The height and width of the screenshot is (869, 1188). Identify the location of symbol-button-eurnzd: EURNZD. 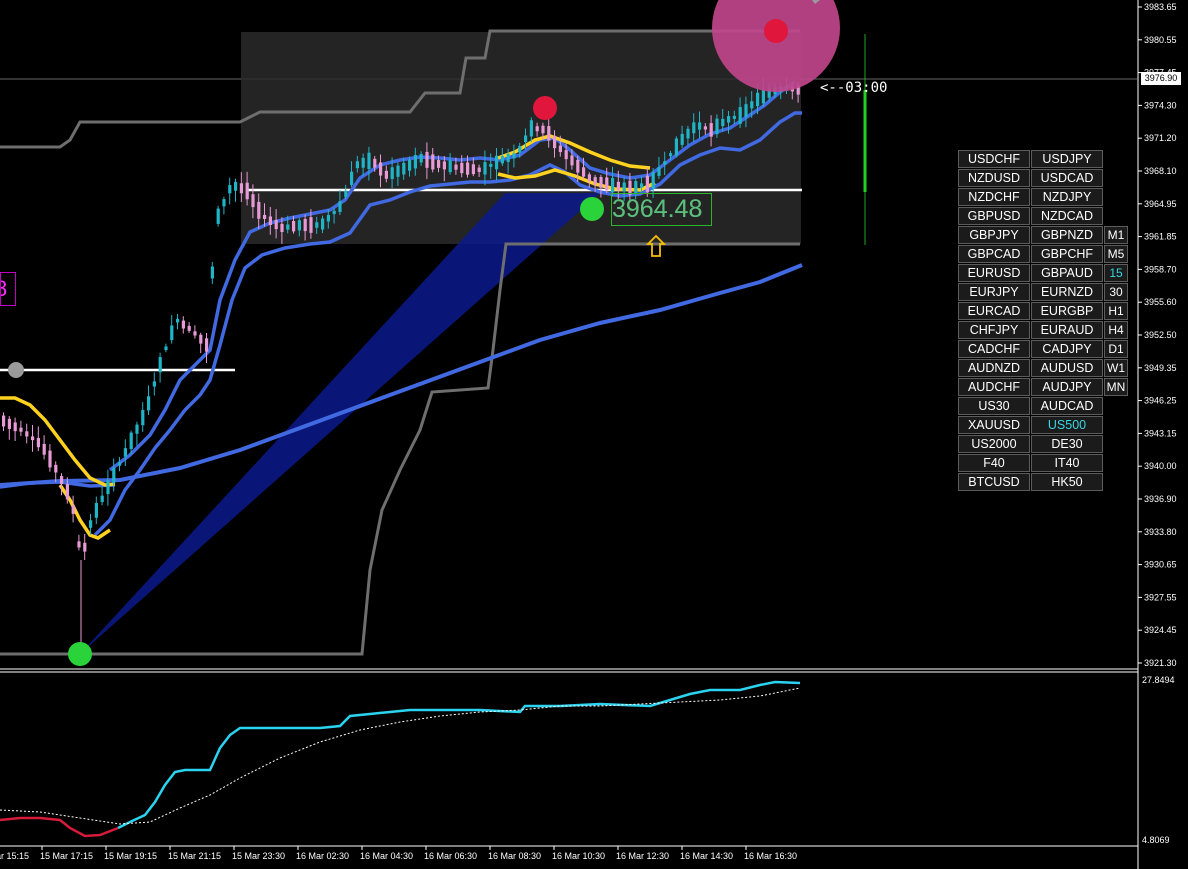
(1067, 292).